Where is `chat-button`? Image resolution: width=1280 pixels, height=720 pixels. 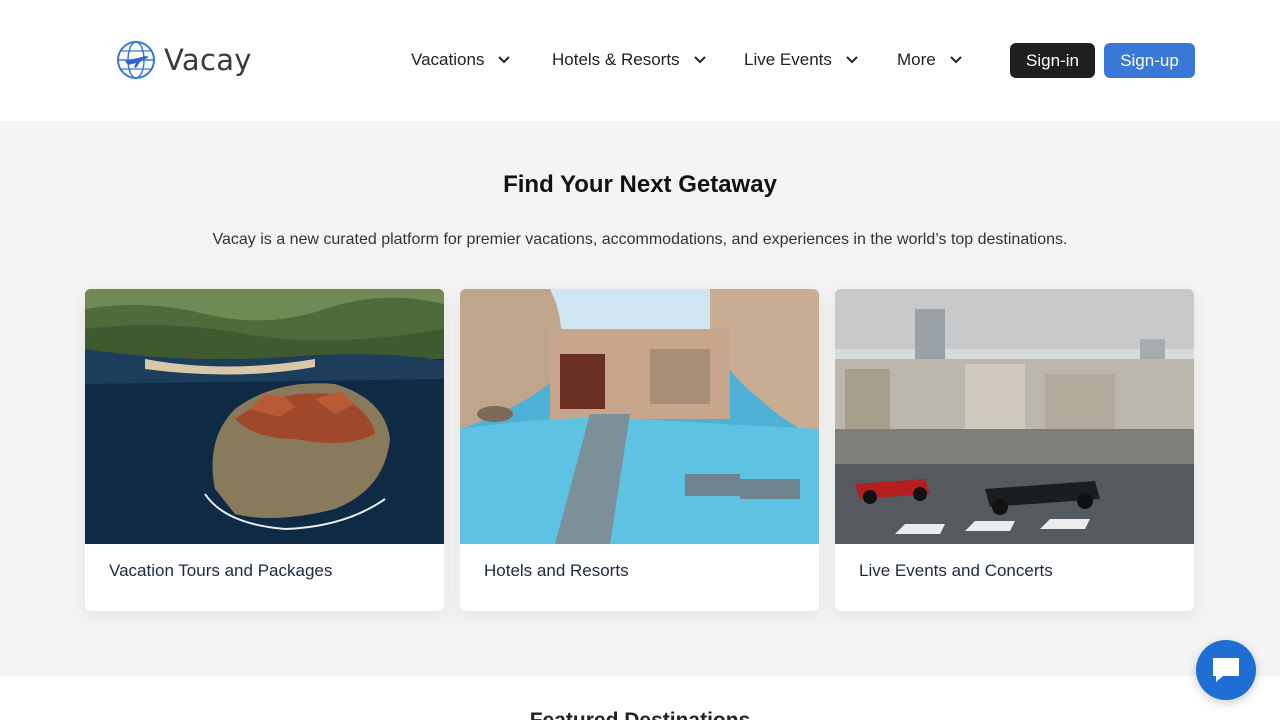 chat-button is located at coordinates (1226, 670).